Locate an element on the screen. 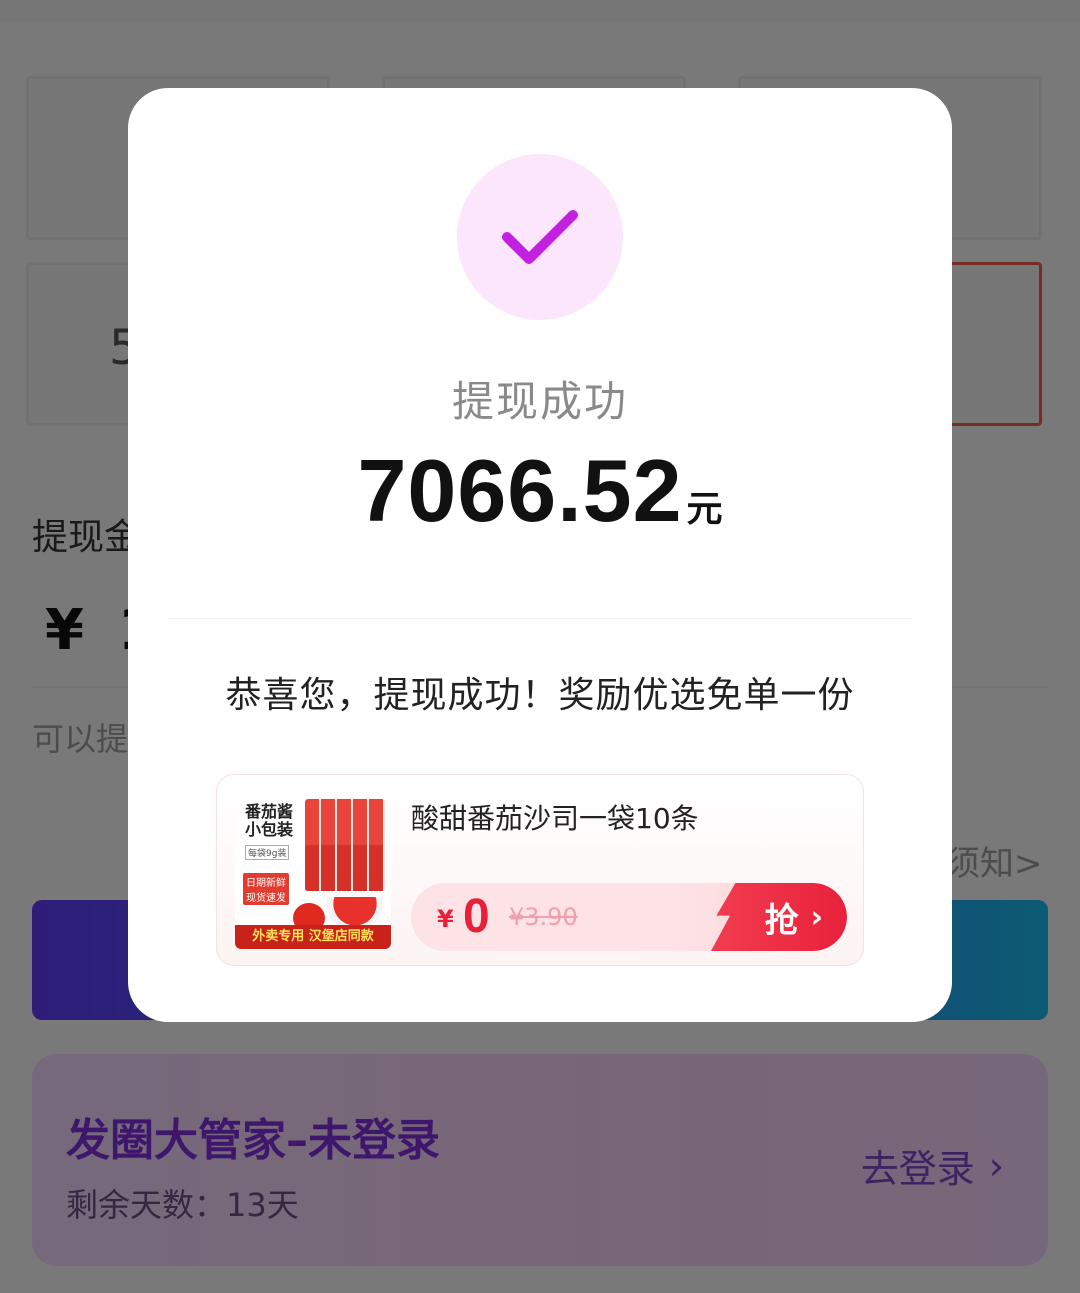 The image size is (1080, 1293). product-name: 酸甜番茄沙司一袋10条 is located at coordinates (555, 818).